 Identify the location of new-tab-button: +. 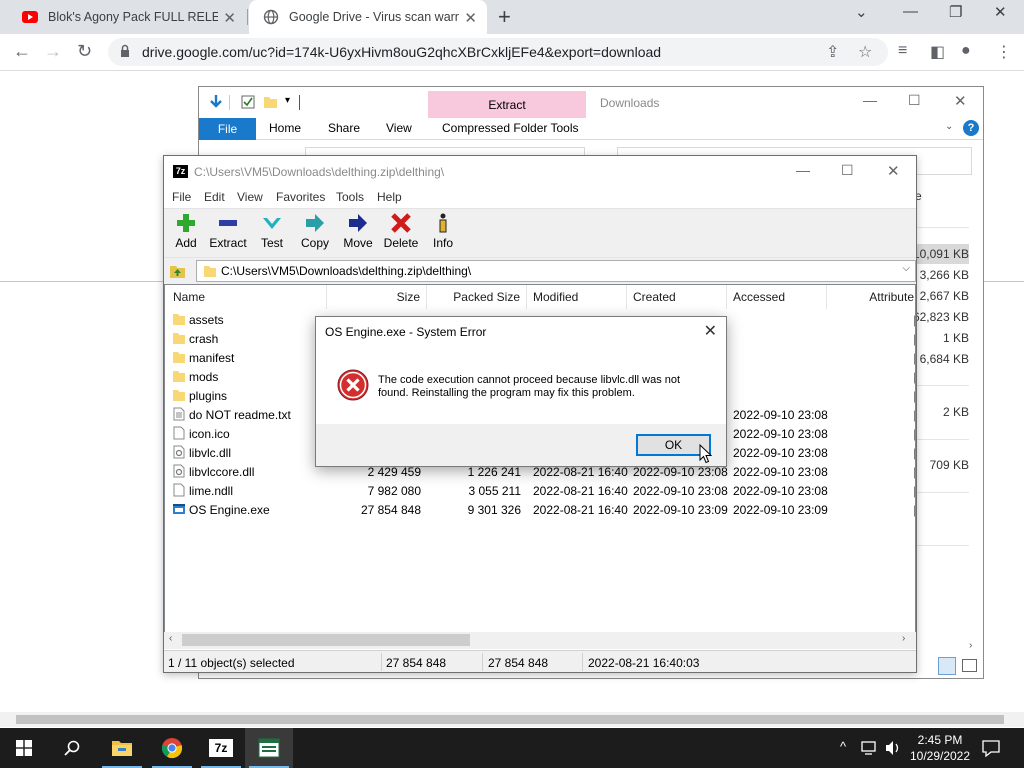
(504, 17).